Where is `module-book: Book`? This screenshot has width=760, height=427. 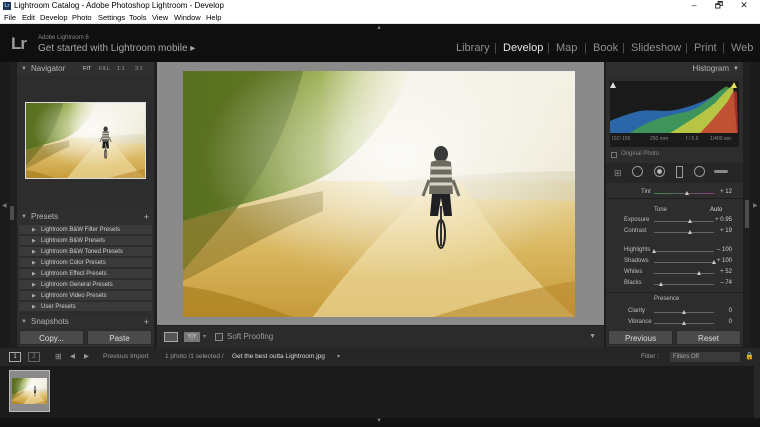 module-book: Book is located at coordinates (605, 48).